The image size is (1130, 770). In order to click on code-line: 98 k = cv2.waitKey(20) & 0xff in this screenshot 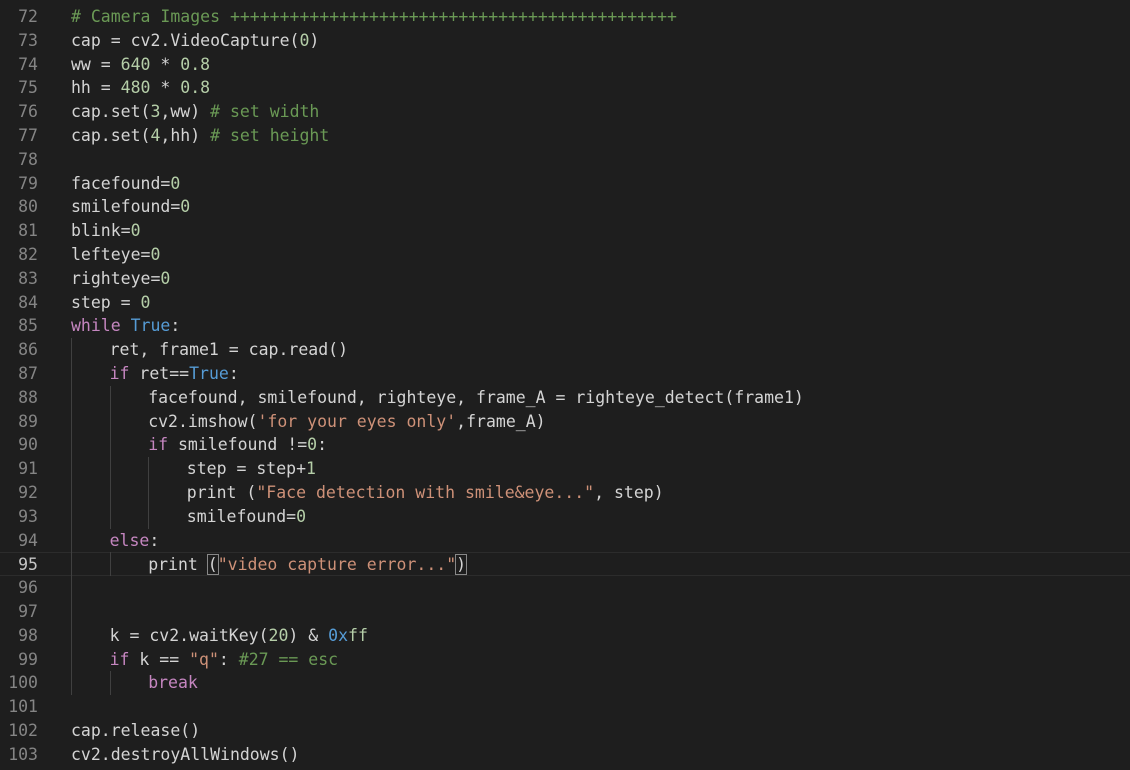, I will do `click(565, 636)`.